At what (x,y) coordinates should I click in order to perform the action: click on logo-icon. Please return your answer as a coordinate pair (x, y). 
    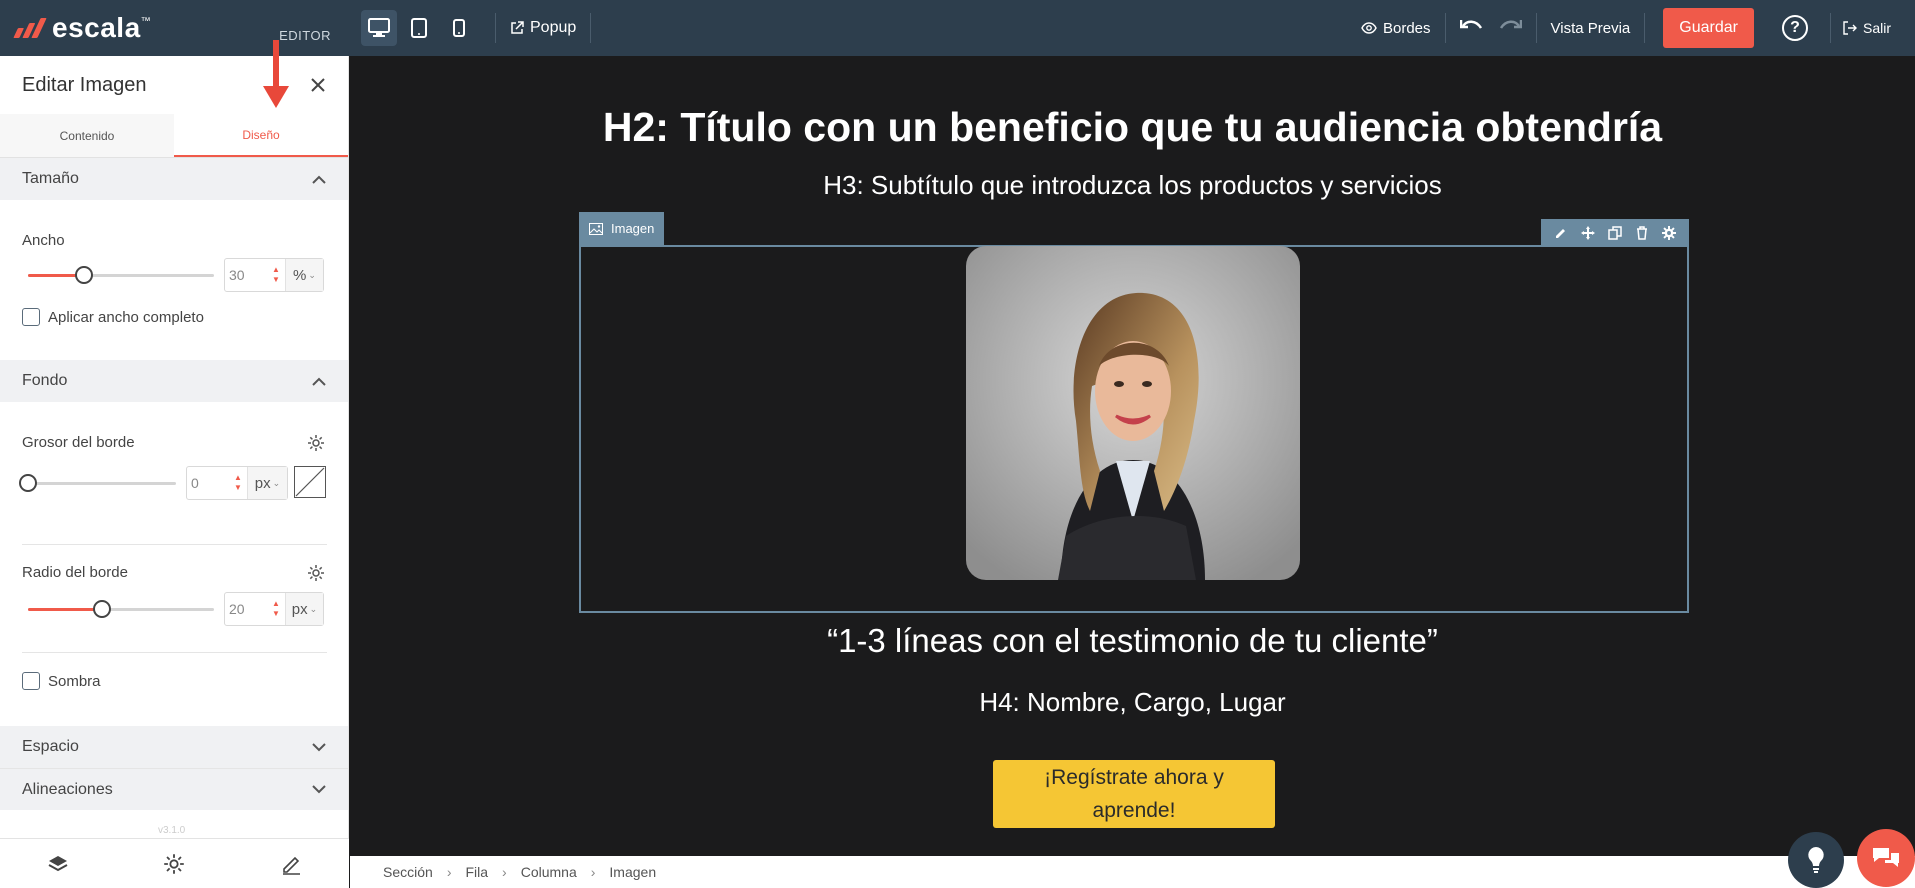
    Looking at the image, I should click on (30, 28).